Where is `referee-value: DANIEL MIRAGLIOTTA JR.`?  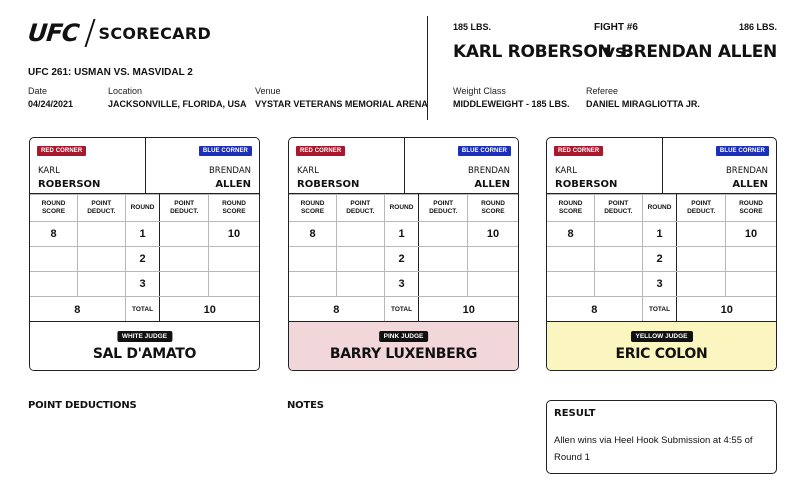 referee-value: DANIEL MIRAGLIOTTA JR. is located at coordinates (643, 104).